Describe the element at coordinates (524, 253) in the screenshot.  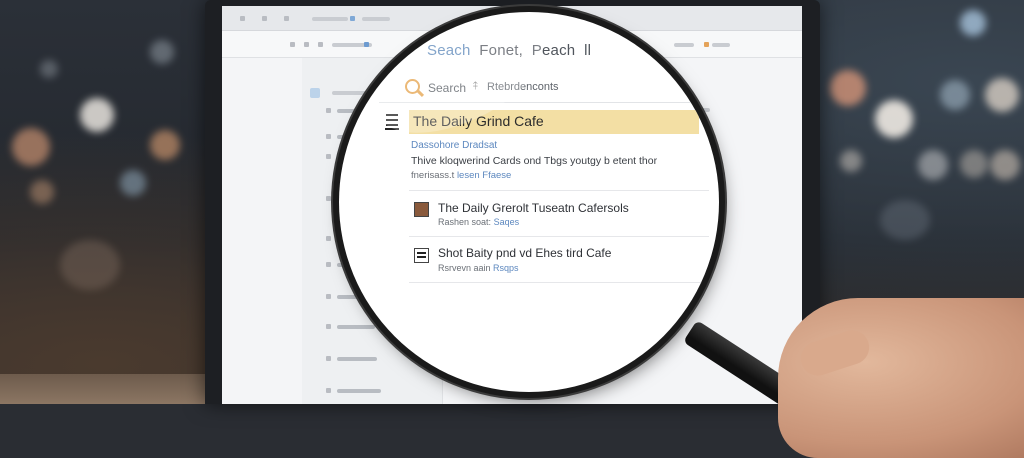
I see `result-title-2: Shot Baity pnd vd Ehes tird Cafe` at that location.